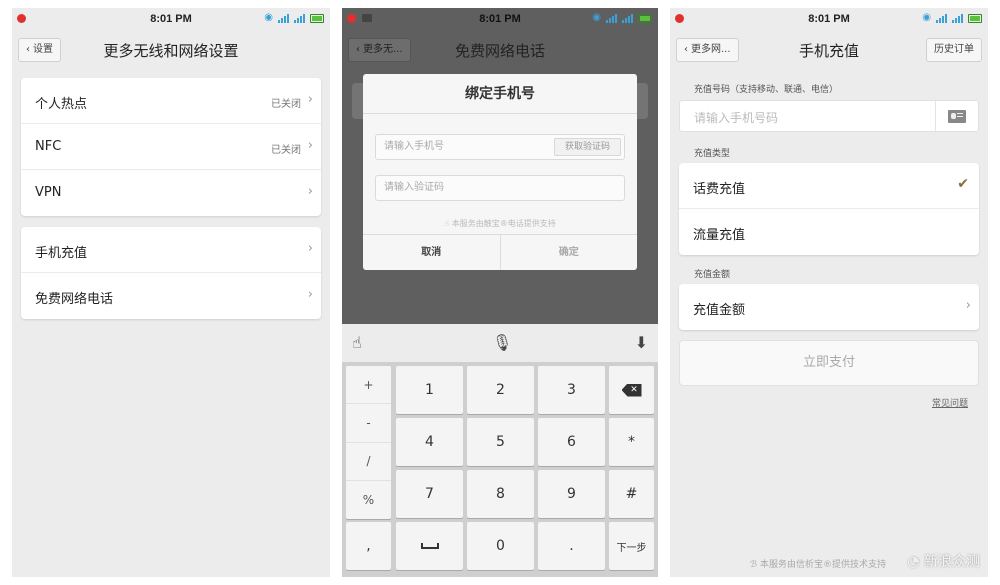  Describe the element at coordinates (631, 494) in the screenshot. I see `key-hash: #` at that location.